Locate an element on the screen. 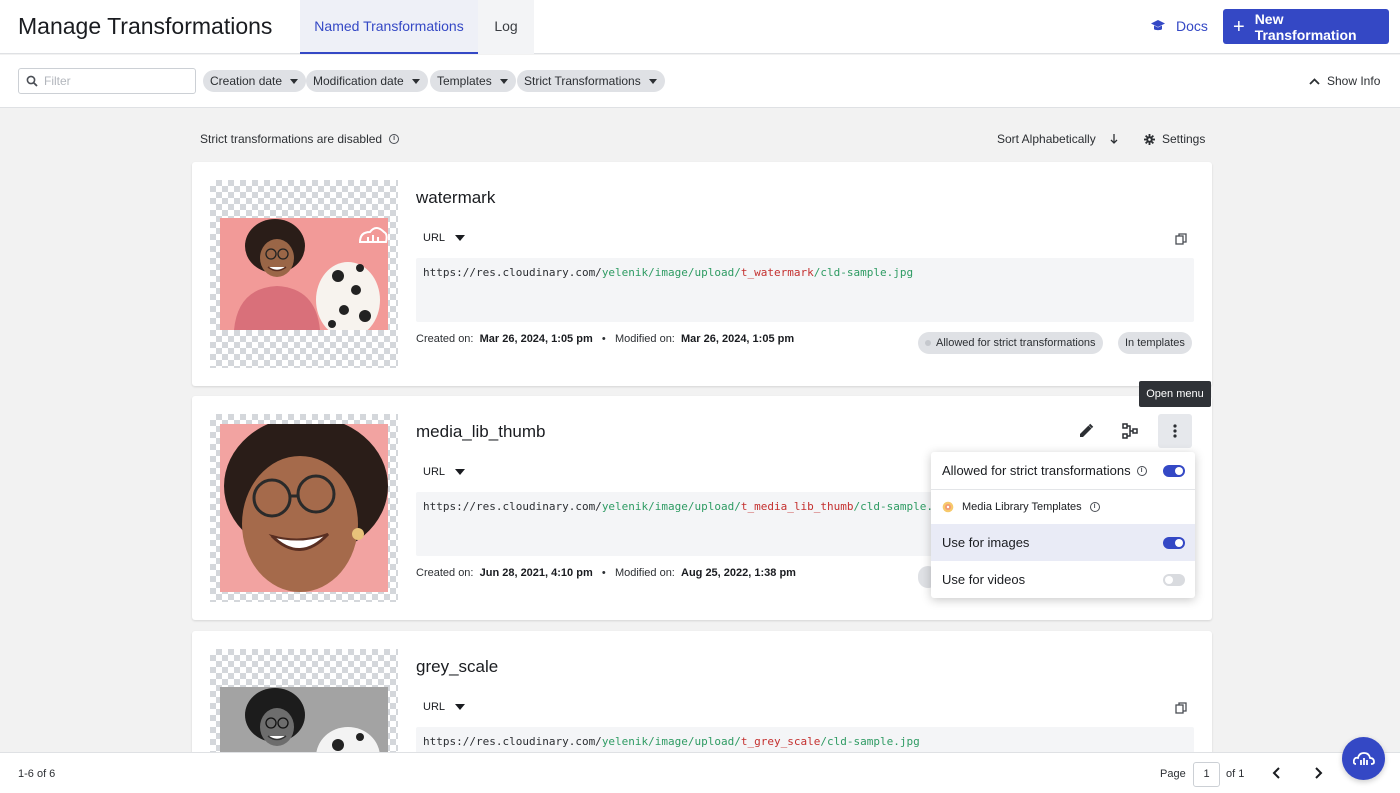 The width and height of the screenshot is (1400, 793). next-page-button is located at coordinates (1319, 773).